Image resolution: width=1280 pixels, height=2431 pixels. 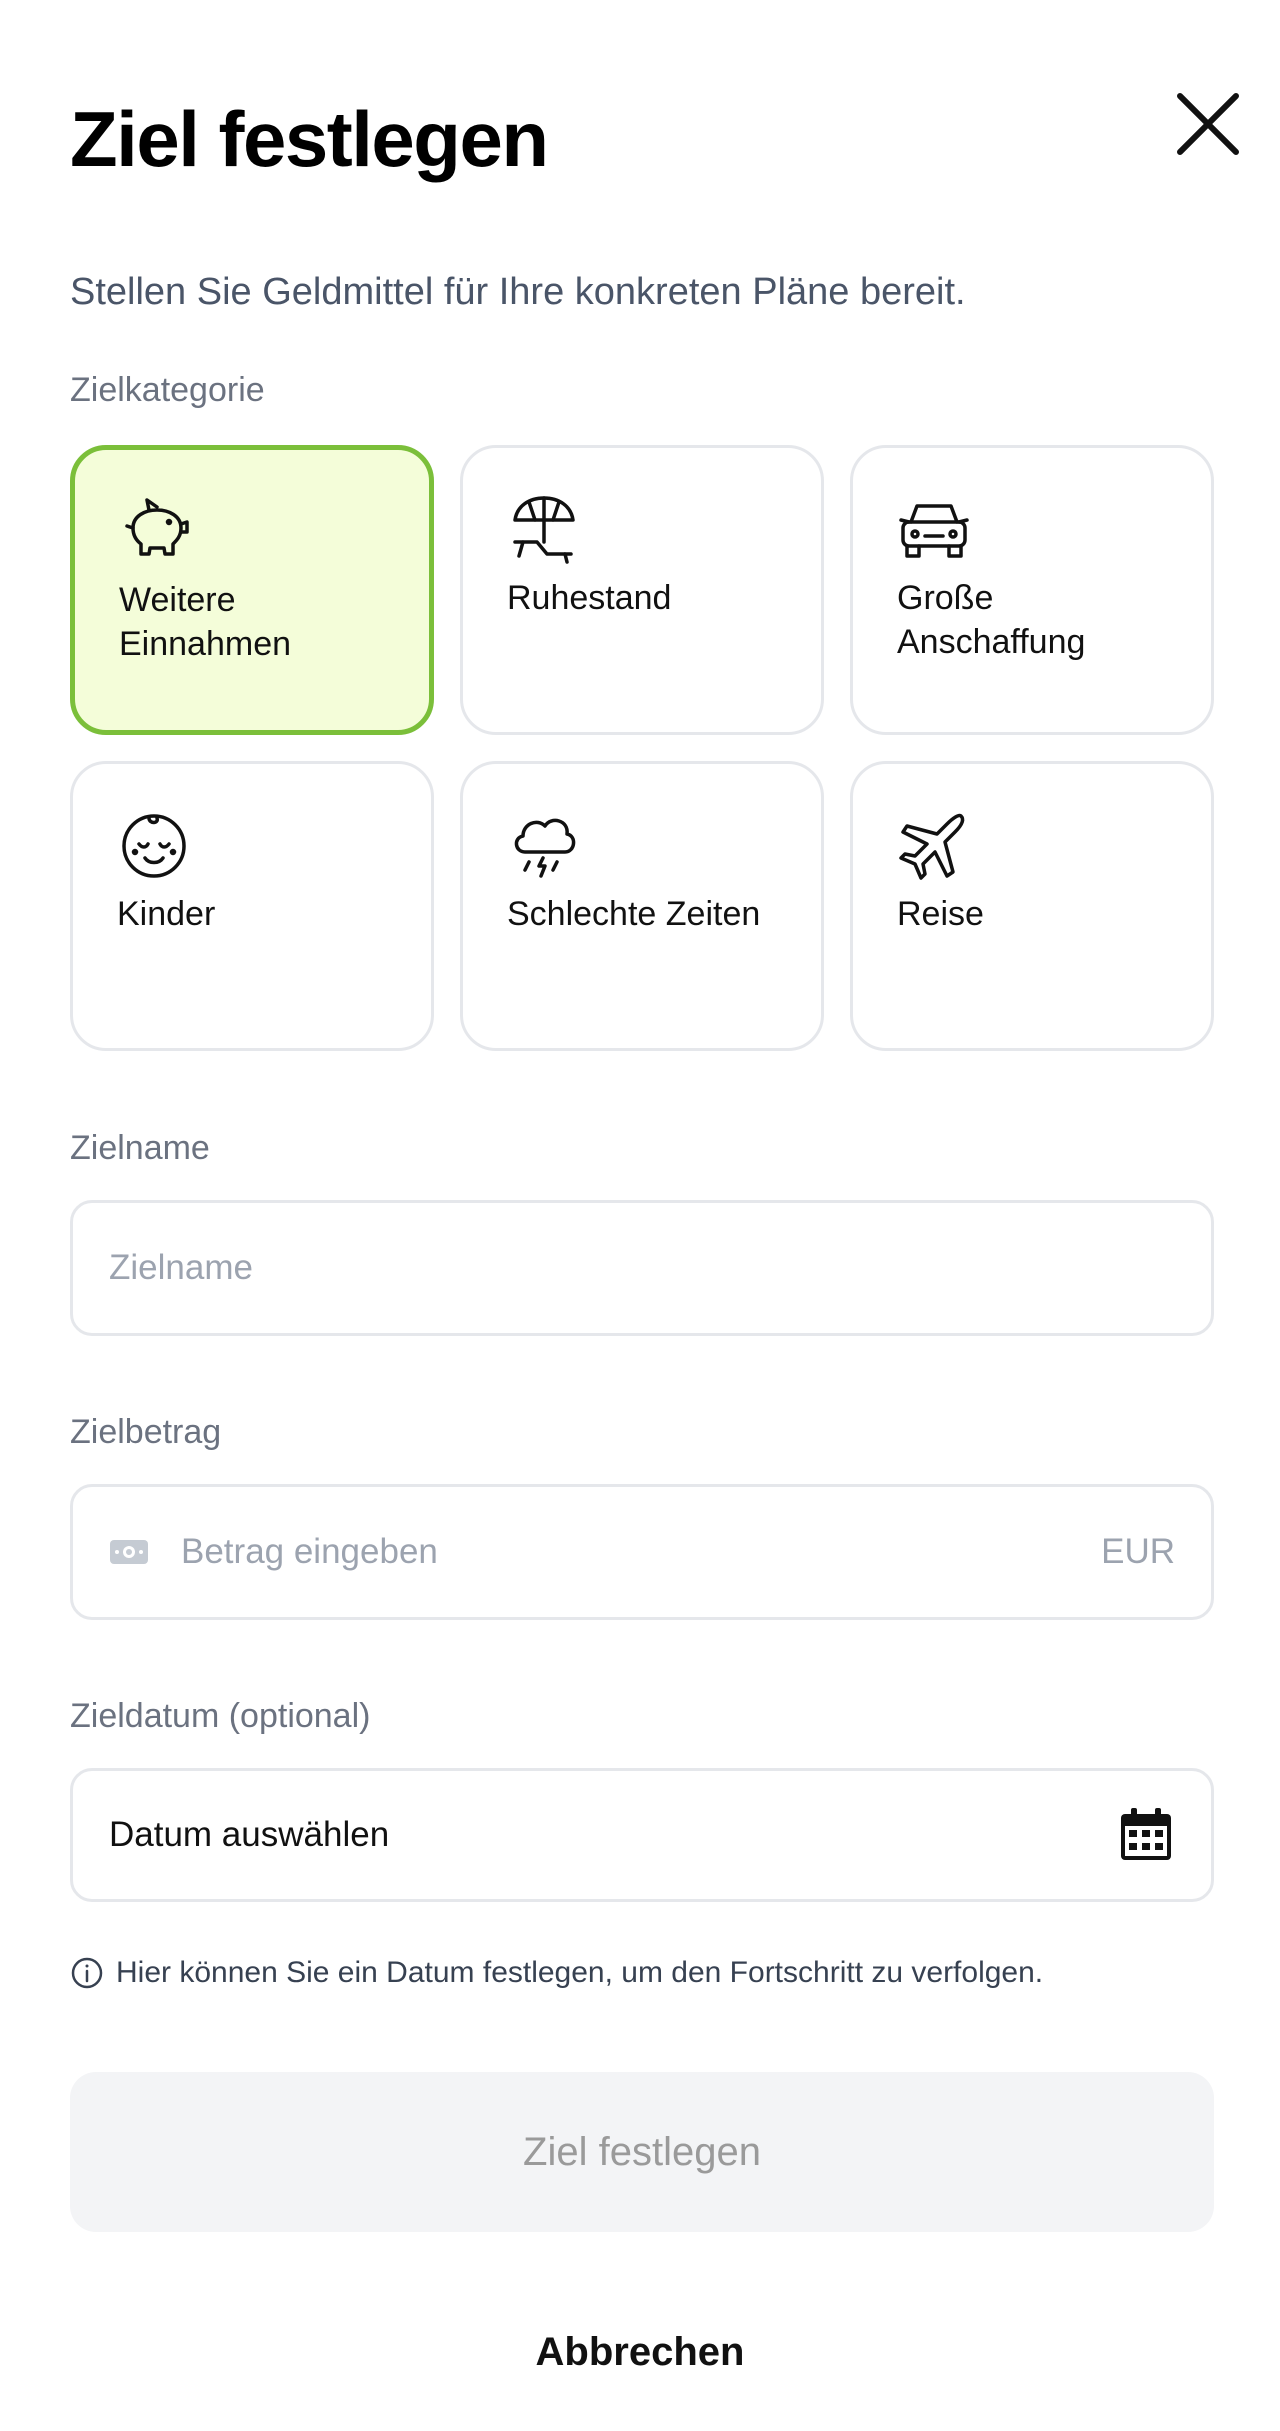 I want to click on category-card-label: Ruhestand, so click(x=589, y=598).